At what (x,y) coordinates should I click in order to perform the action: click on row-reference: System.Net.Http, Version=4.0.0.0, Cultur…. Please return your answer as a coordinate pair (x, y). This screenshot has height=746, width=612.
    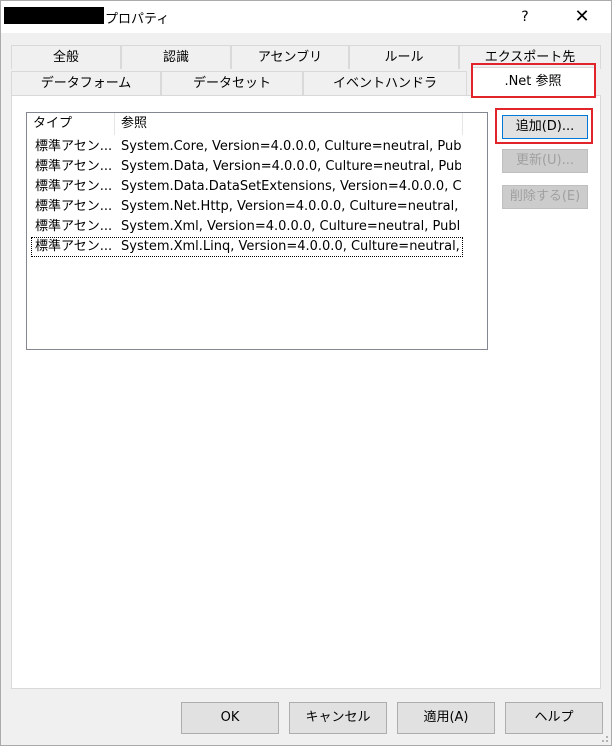
    Looking at the image, I should click on (291, 206).